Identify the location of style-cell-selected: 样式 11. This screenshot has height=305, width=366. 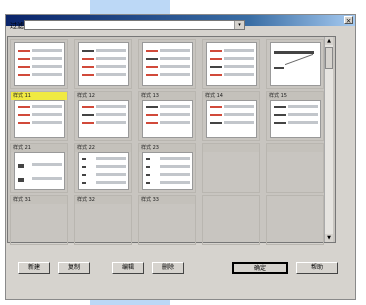
(39, 116).